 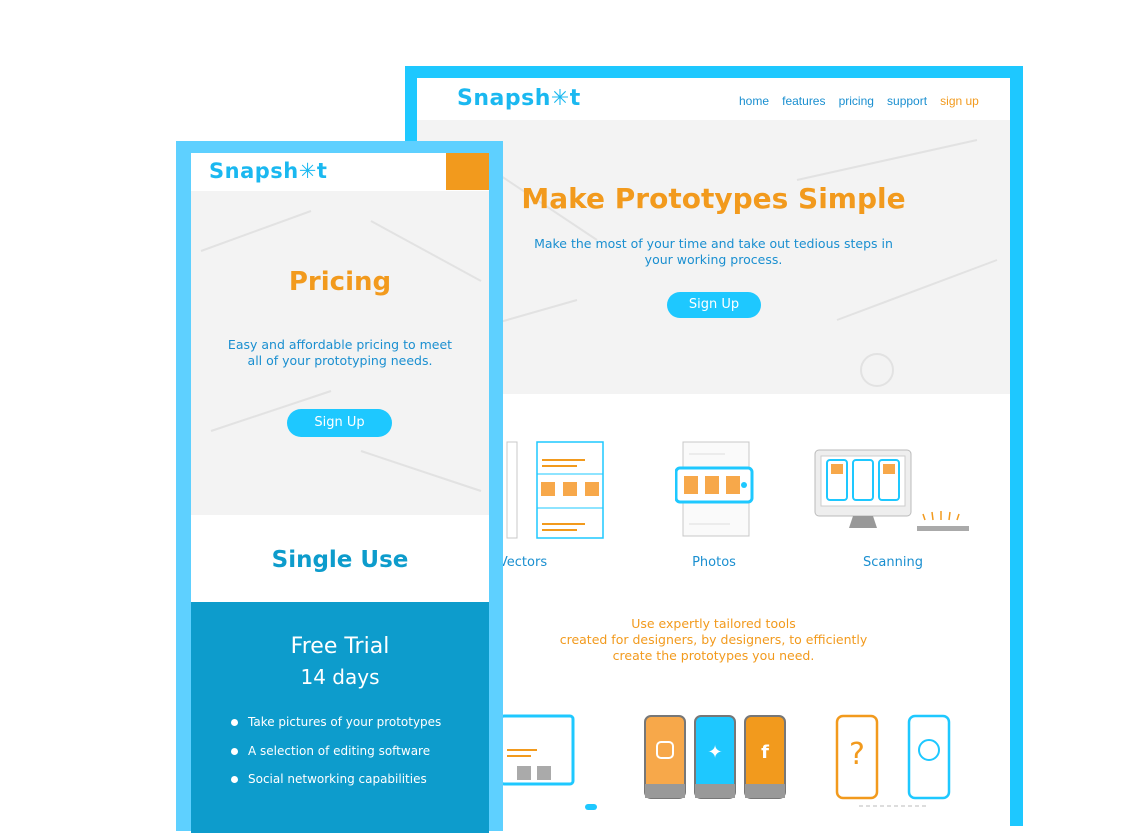 I want to click on idea-phones-illustration-icon: ?, so click(x=893, y=760).